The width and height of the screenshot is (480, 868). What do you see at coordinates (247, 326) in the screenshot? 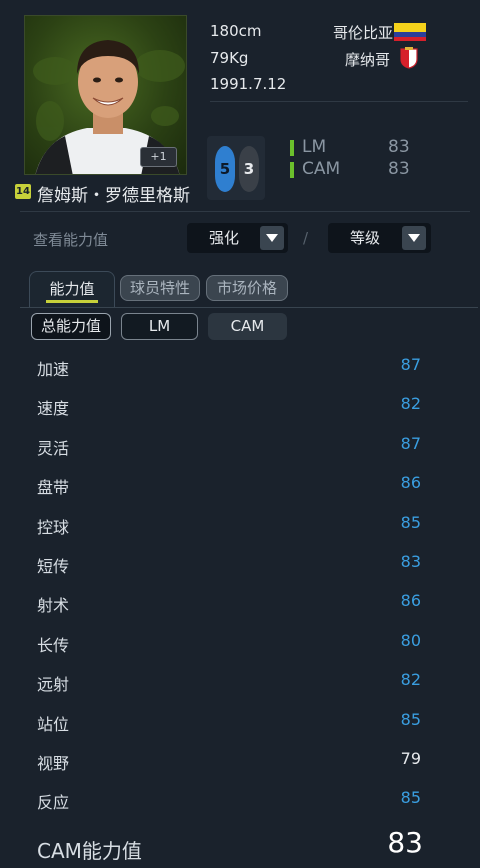
I see `subtab-cam: CAM` at bounding box center [247, 326].